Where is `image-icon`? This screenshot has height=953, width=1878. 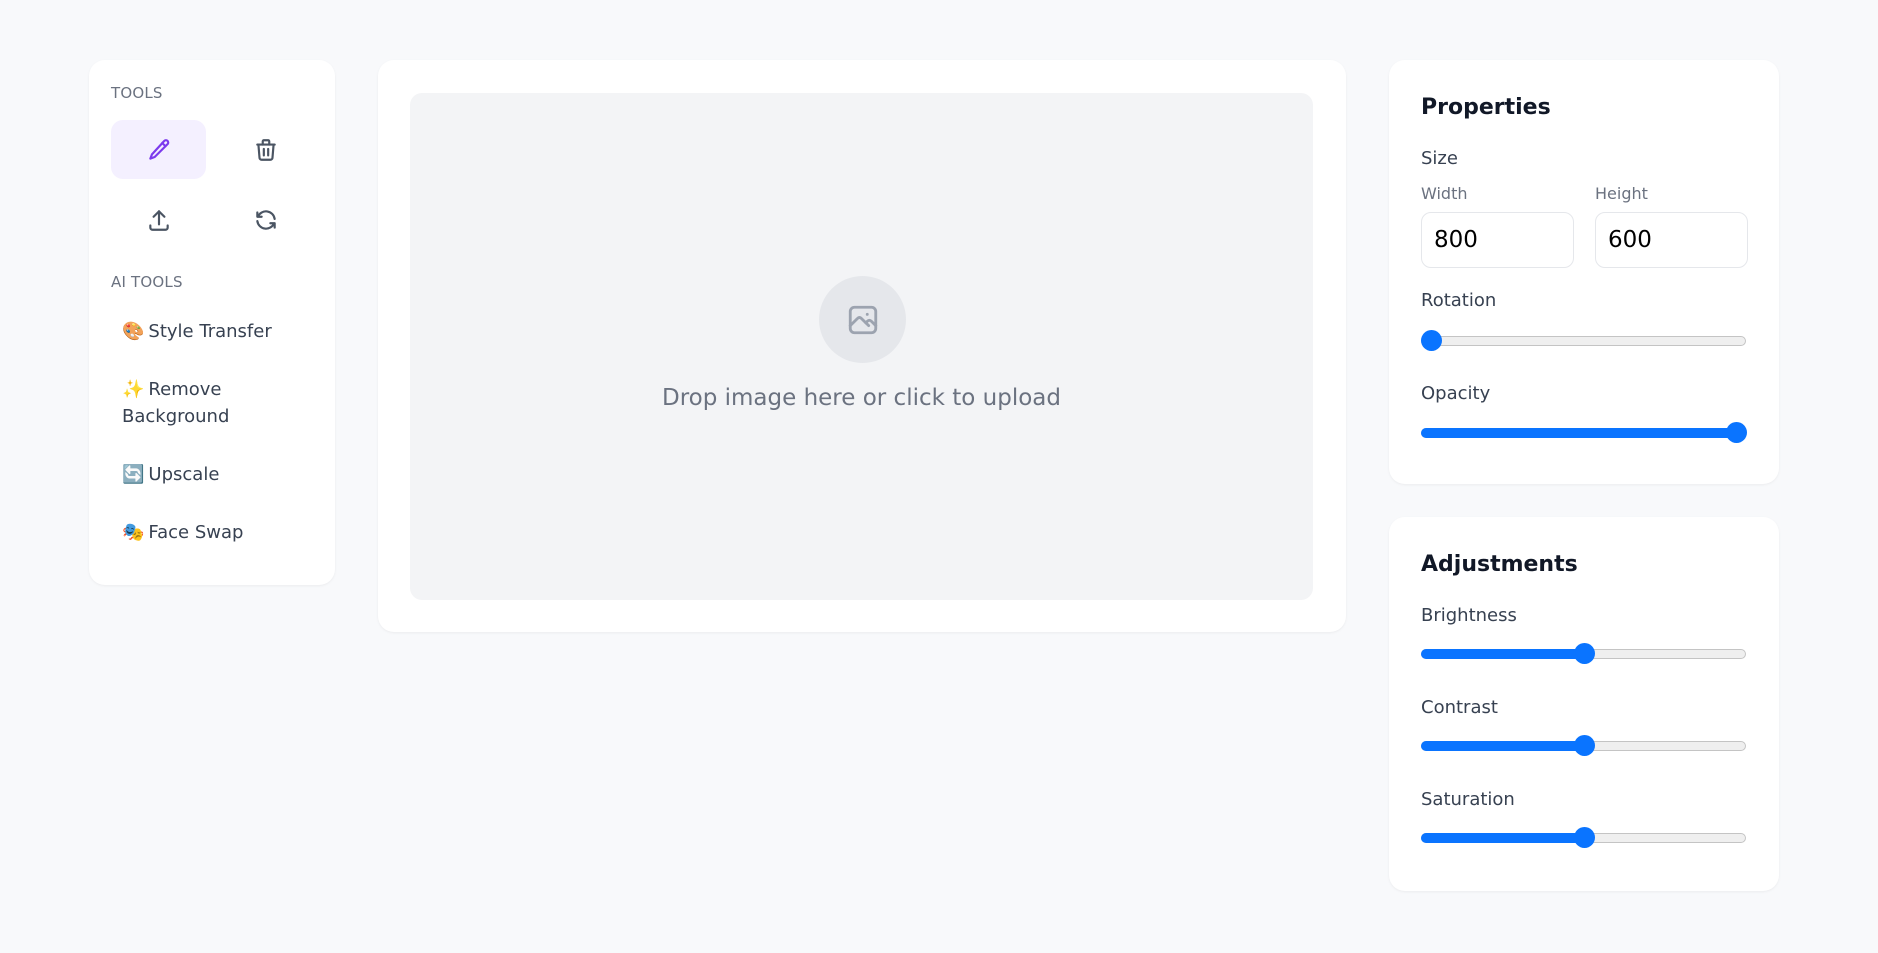 image-icon is located at coordinates (862, 319).